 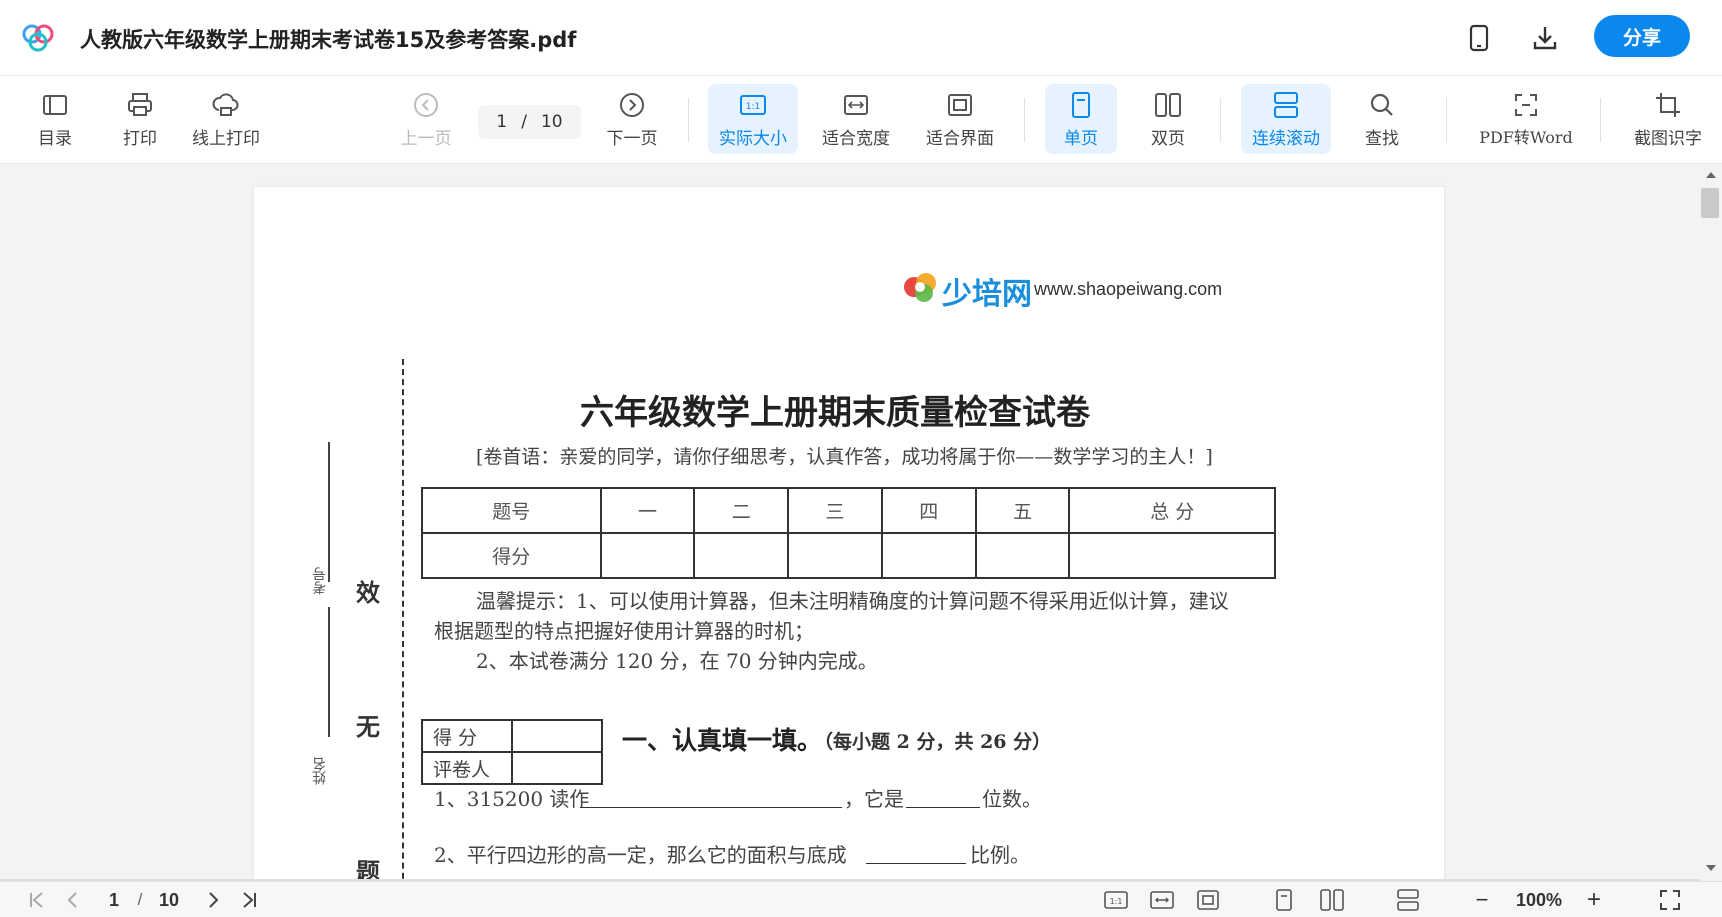 I want to click on current-page-value: 1, so click(x=502, y=122).